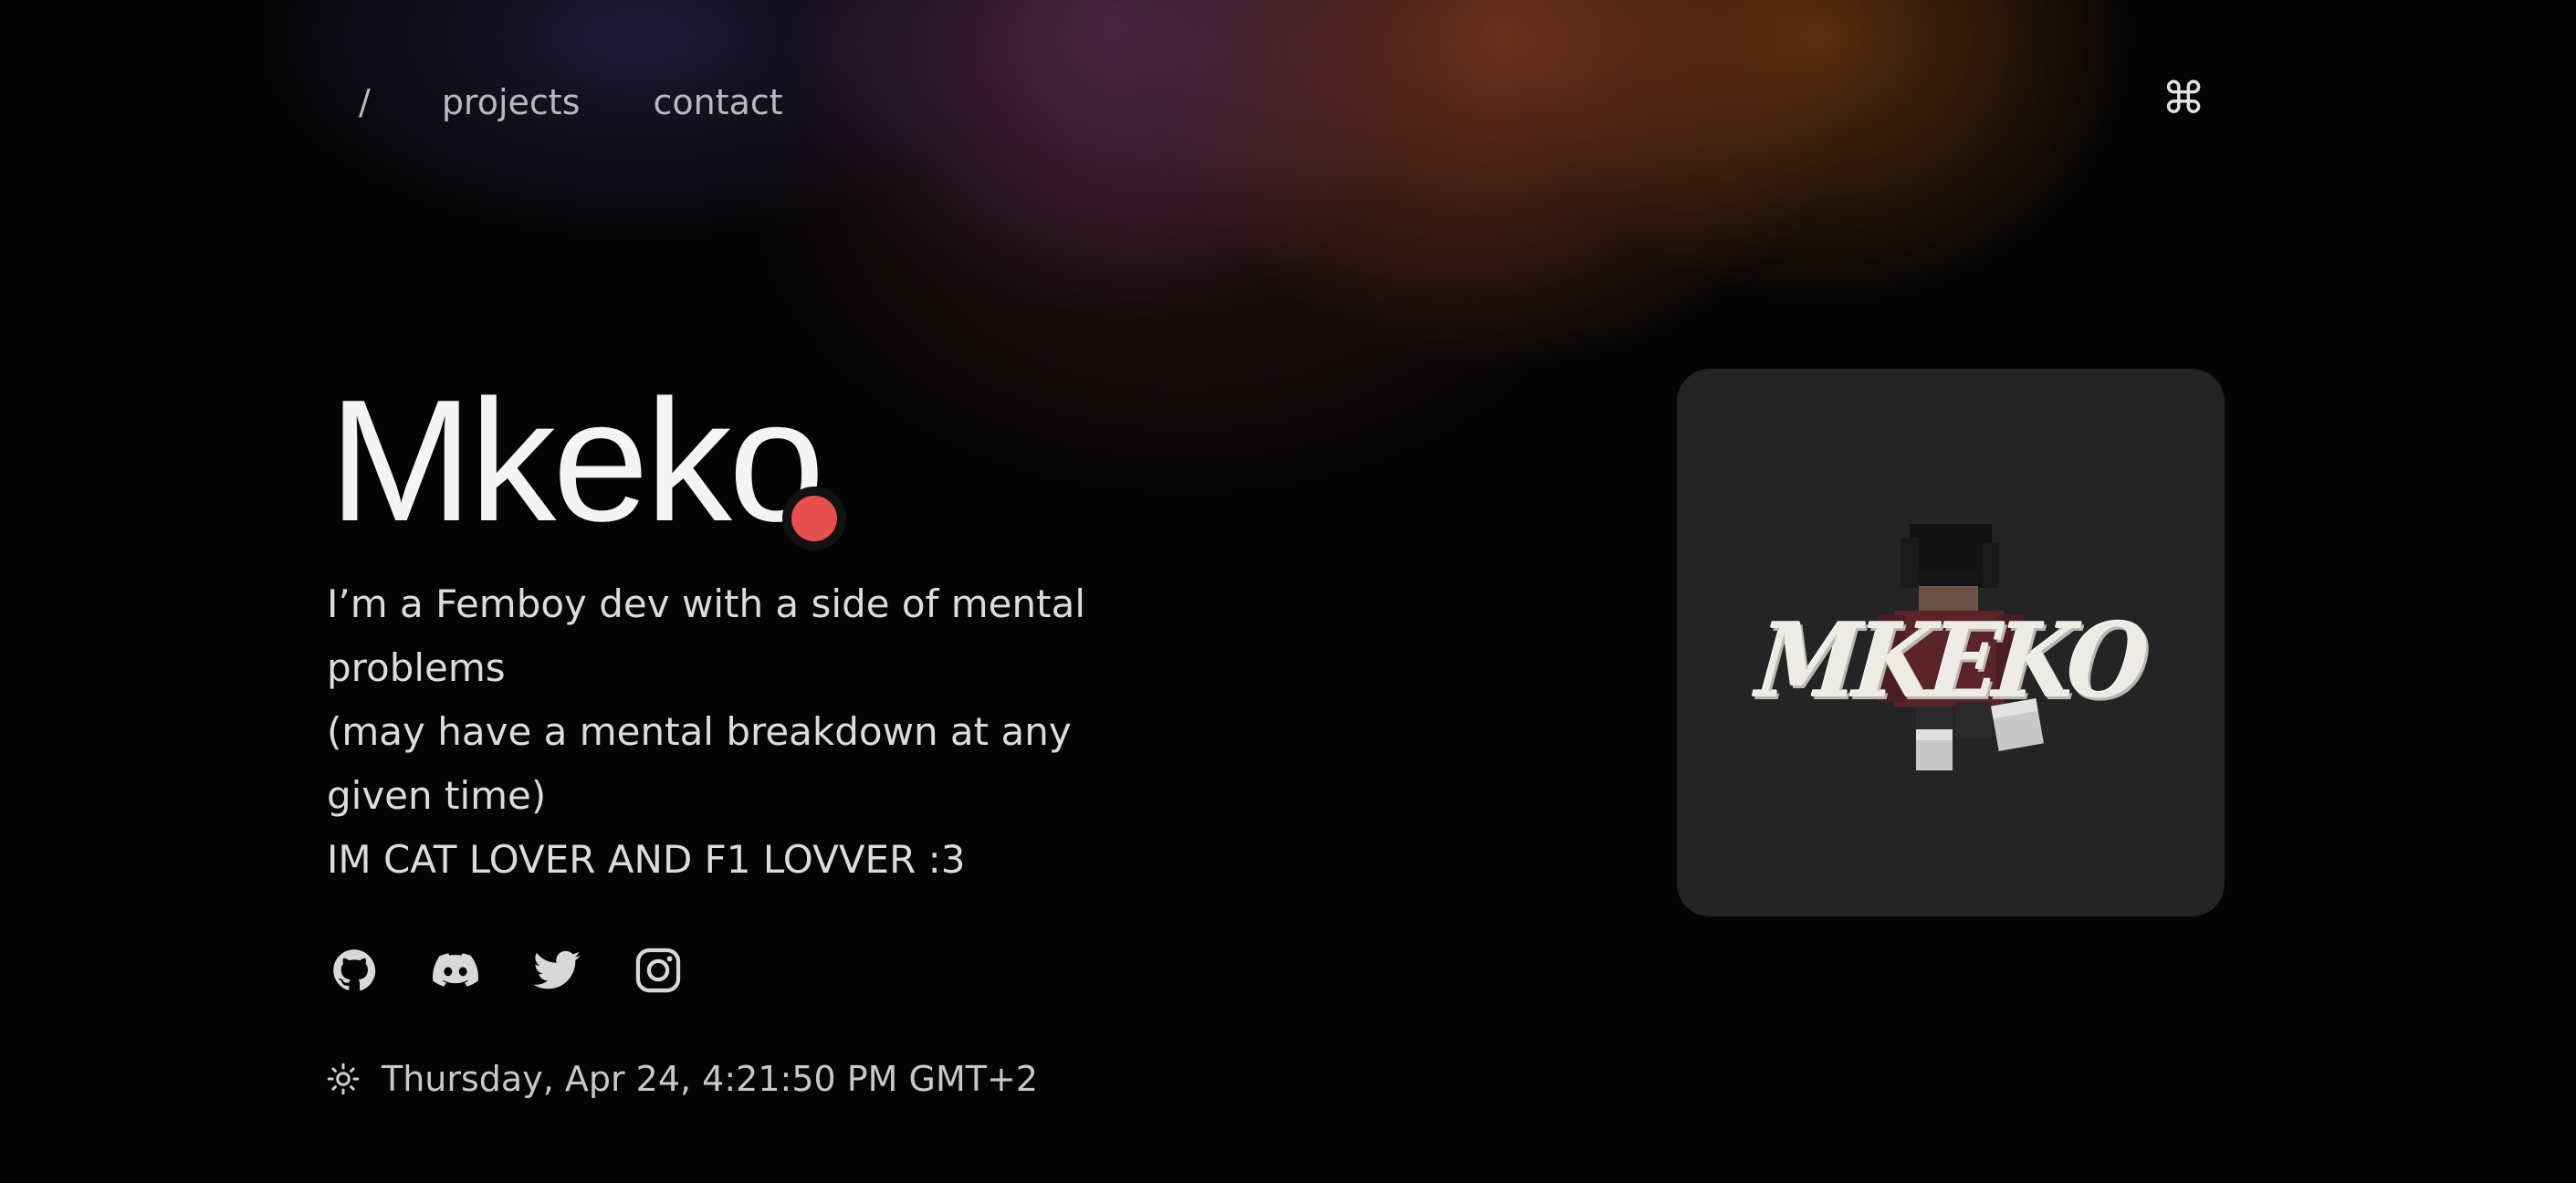  I want to click on nav-contact-link: contact, so click(718, 102).